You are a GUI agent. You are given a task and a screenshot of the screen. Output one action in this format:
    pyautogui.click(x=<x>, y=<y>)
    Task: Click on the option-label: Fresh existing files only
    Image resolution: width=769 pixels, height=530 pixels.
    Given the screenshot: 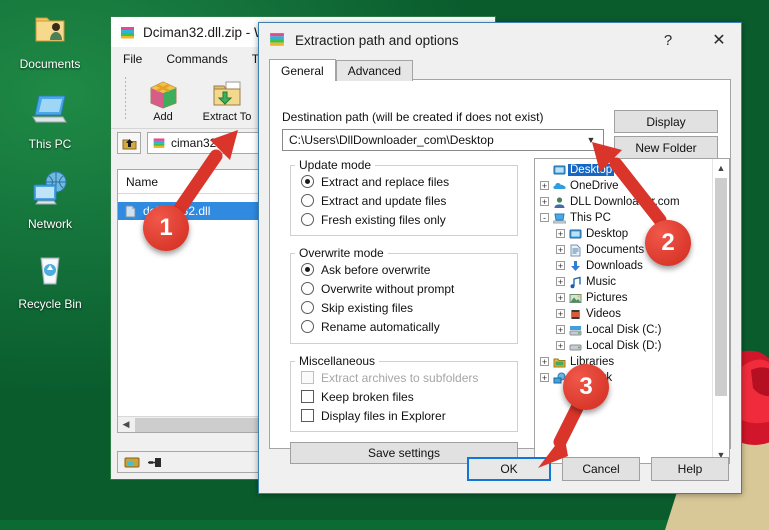 What is the action you would take?
    pyautogui.click(x=383, y=219)
    